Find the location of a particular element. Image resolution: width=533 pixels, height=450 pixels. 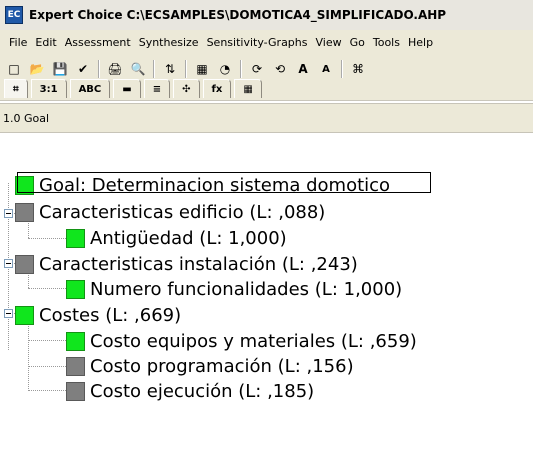

tree-node-costes: Costes (L: ,669) is located at coordinates (98, 315).